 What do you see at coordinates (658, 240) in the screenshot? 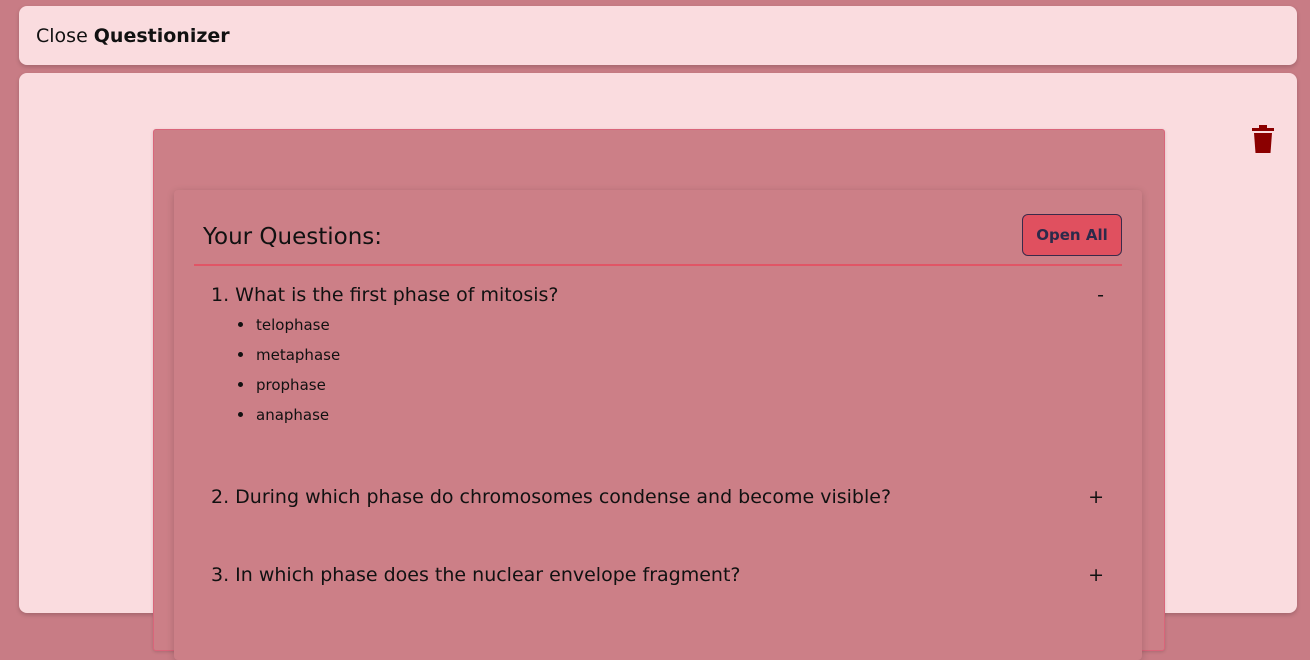
I see `questions-header: Your Questions: Open All` at bounding box center [658, 240].